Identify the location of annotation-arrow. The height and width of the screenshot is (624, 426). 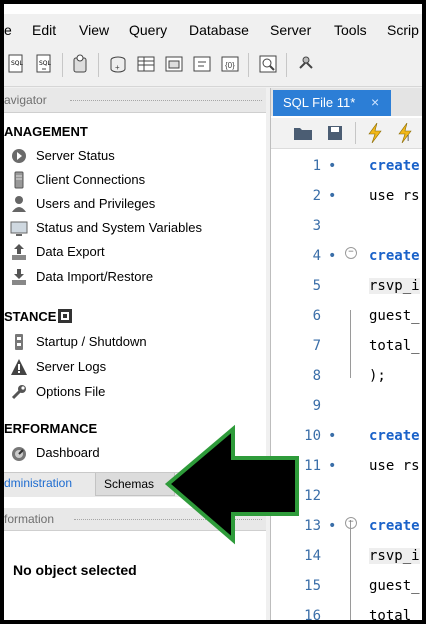
(231, 484).